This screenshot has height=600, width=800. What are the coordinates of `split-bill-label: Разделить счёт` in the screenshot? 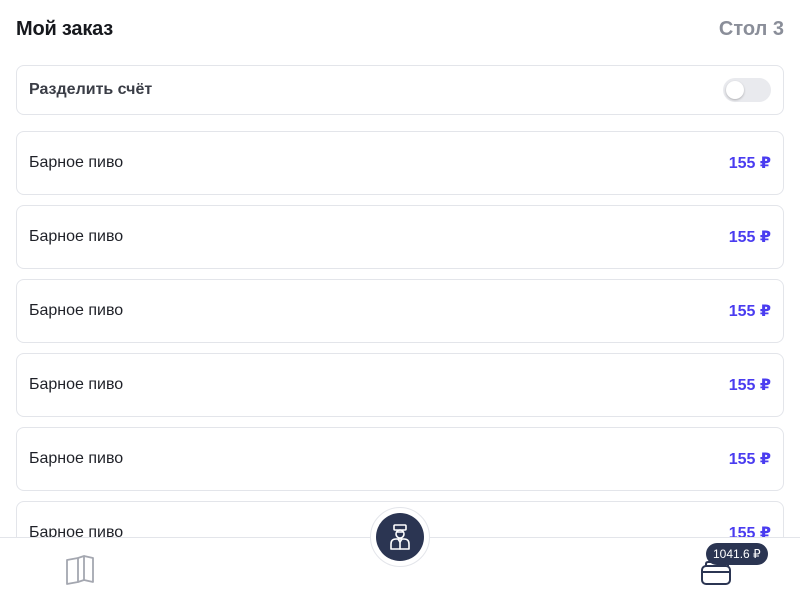 It's located at (91, 89).